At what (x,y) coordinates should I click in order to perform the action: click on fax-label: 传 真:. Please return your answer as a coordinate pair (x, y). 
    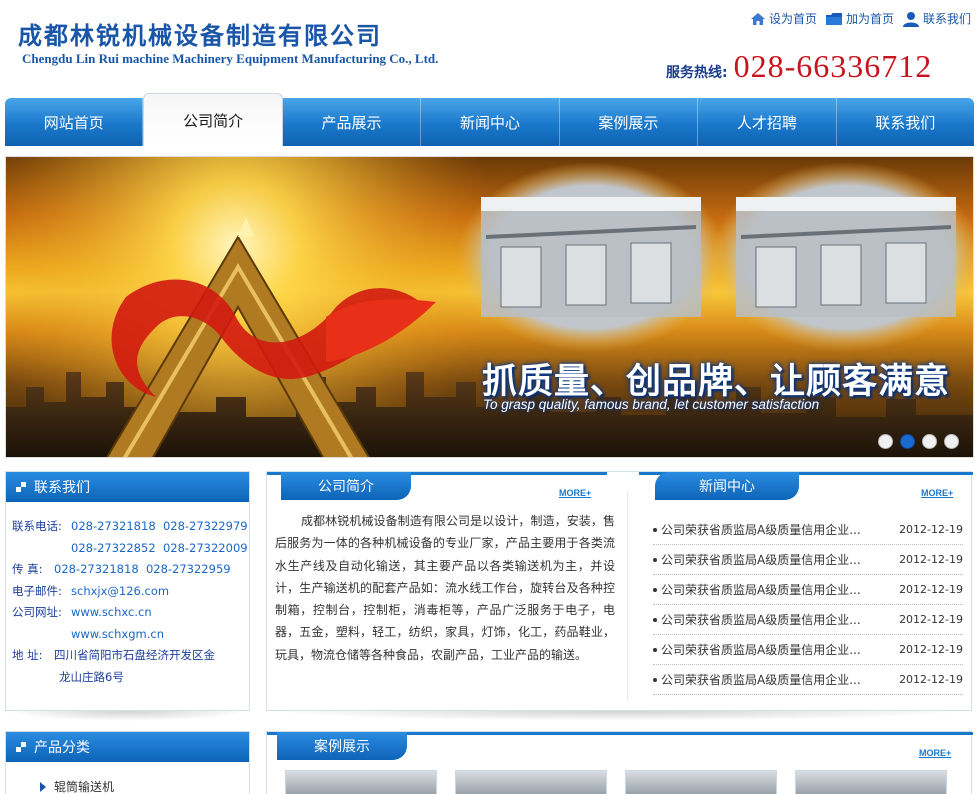
    Looking at the image, I should click on (27, 569).